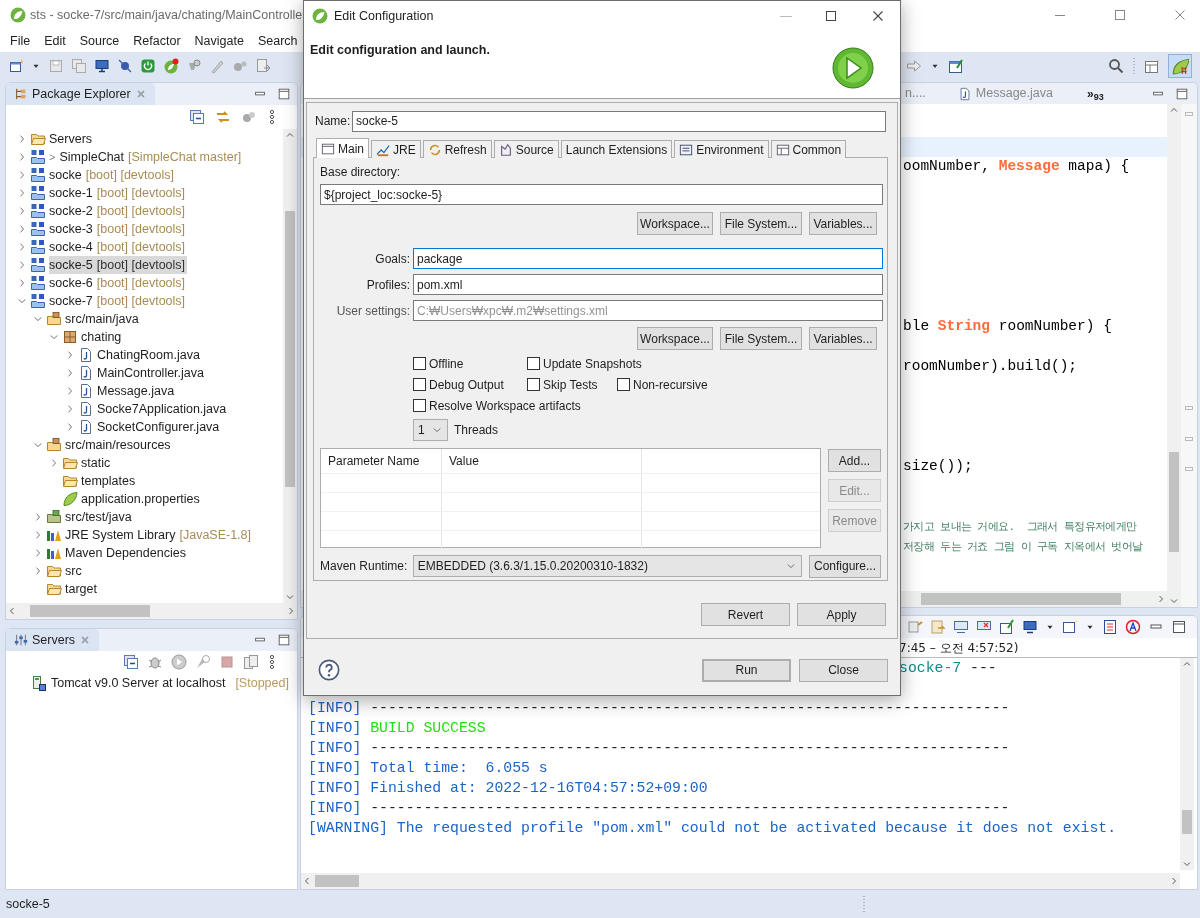  I want to click on menu-item: Edit, so click(55, 41).